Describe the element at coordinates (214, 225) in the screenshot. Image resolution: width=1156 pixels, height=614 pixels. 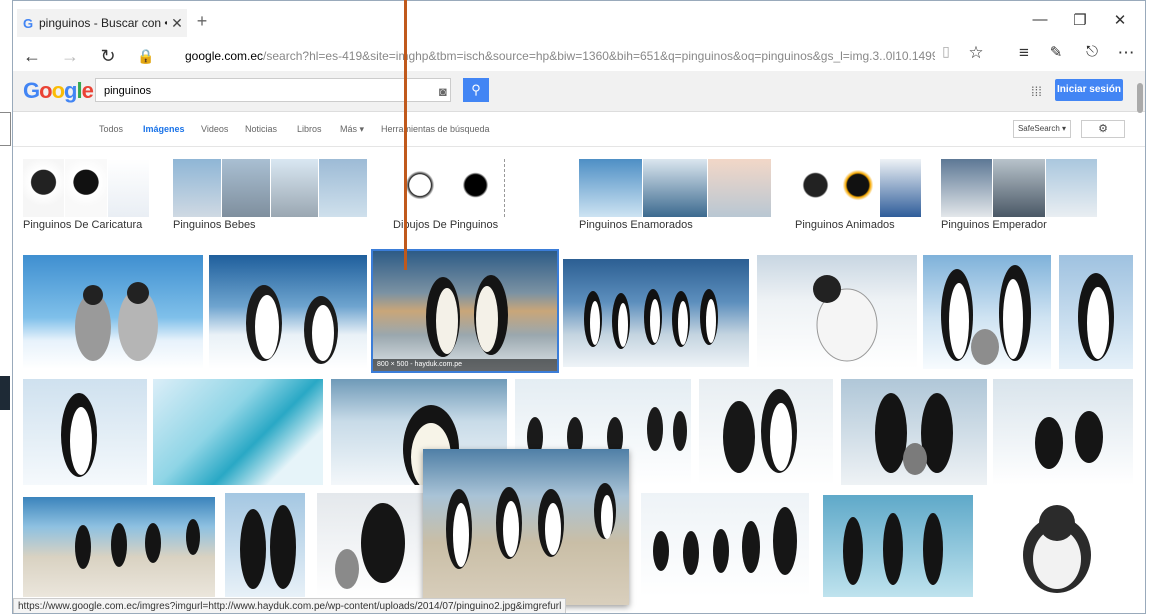
I see `related-label: Pinguinos Bebes` at that location.